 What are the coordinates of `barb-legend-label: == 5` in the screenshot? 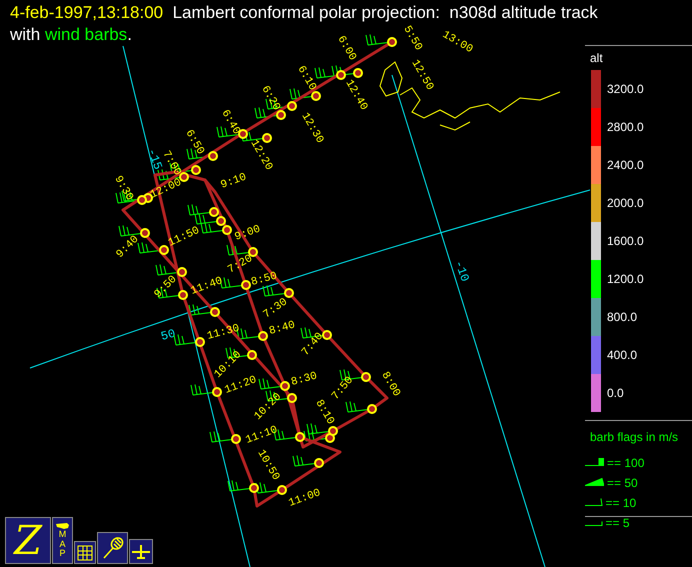 It's located at (618, 523).